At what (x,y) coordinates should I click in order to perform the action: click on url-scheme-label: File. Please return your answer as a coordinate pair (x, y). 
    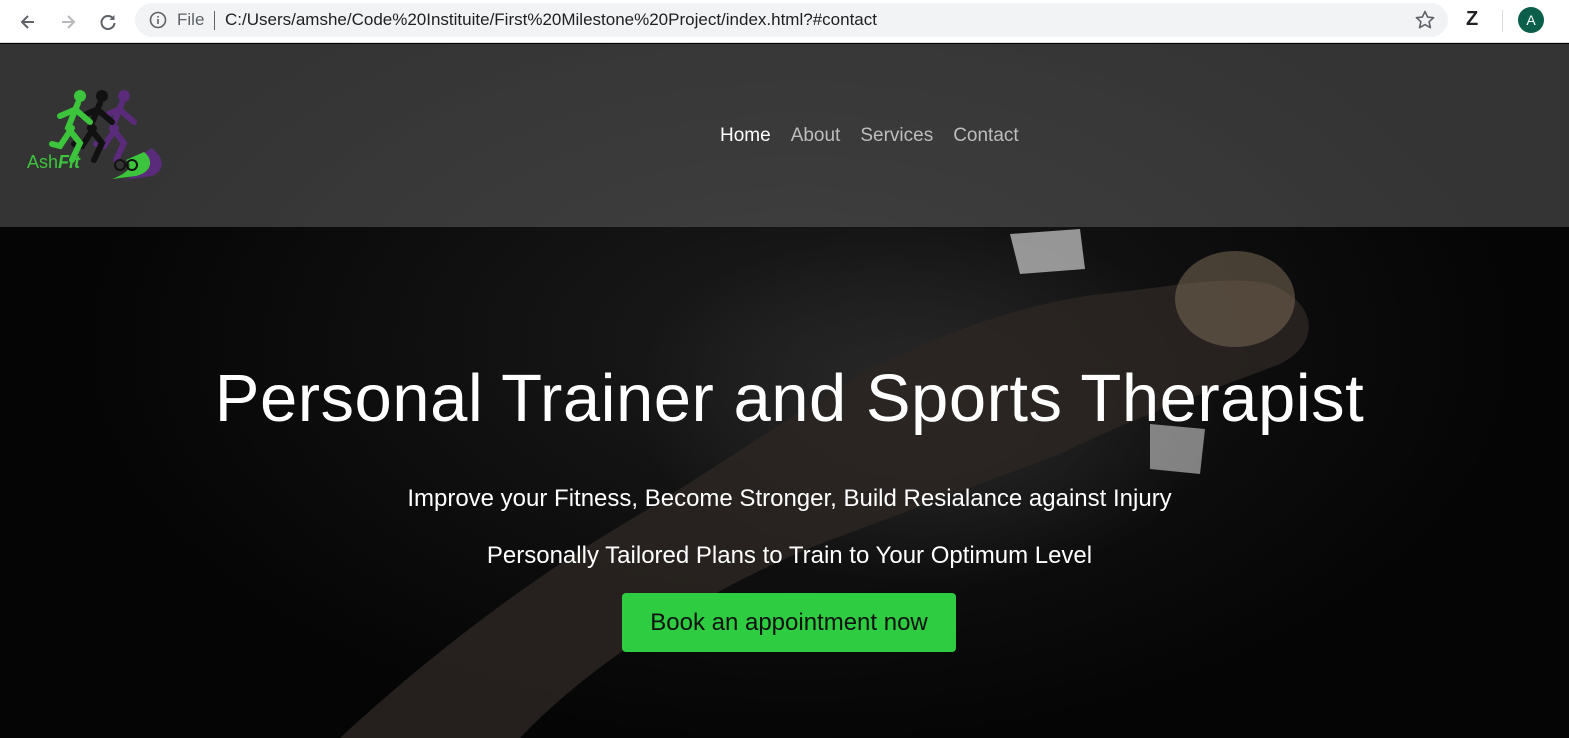
    Looking at the image, I should click on (191, 19).